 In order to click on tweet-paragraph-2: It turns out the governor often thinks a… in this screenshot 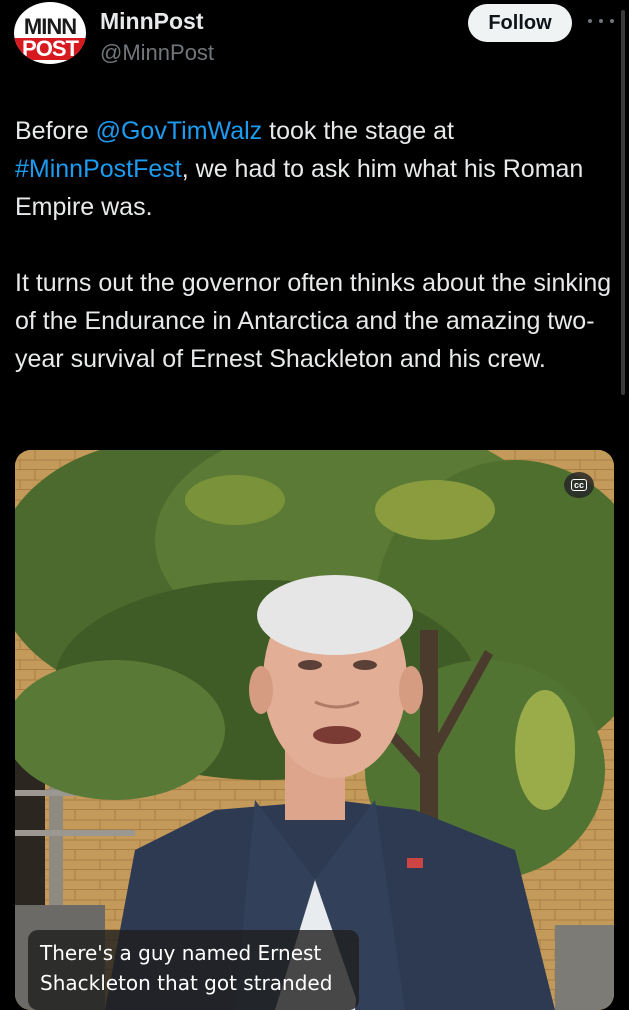, I will do `click(313, 321)`.